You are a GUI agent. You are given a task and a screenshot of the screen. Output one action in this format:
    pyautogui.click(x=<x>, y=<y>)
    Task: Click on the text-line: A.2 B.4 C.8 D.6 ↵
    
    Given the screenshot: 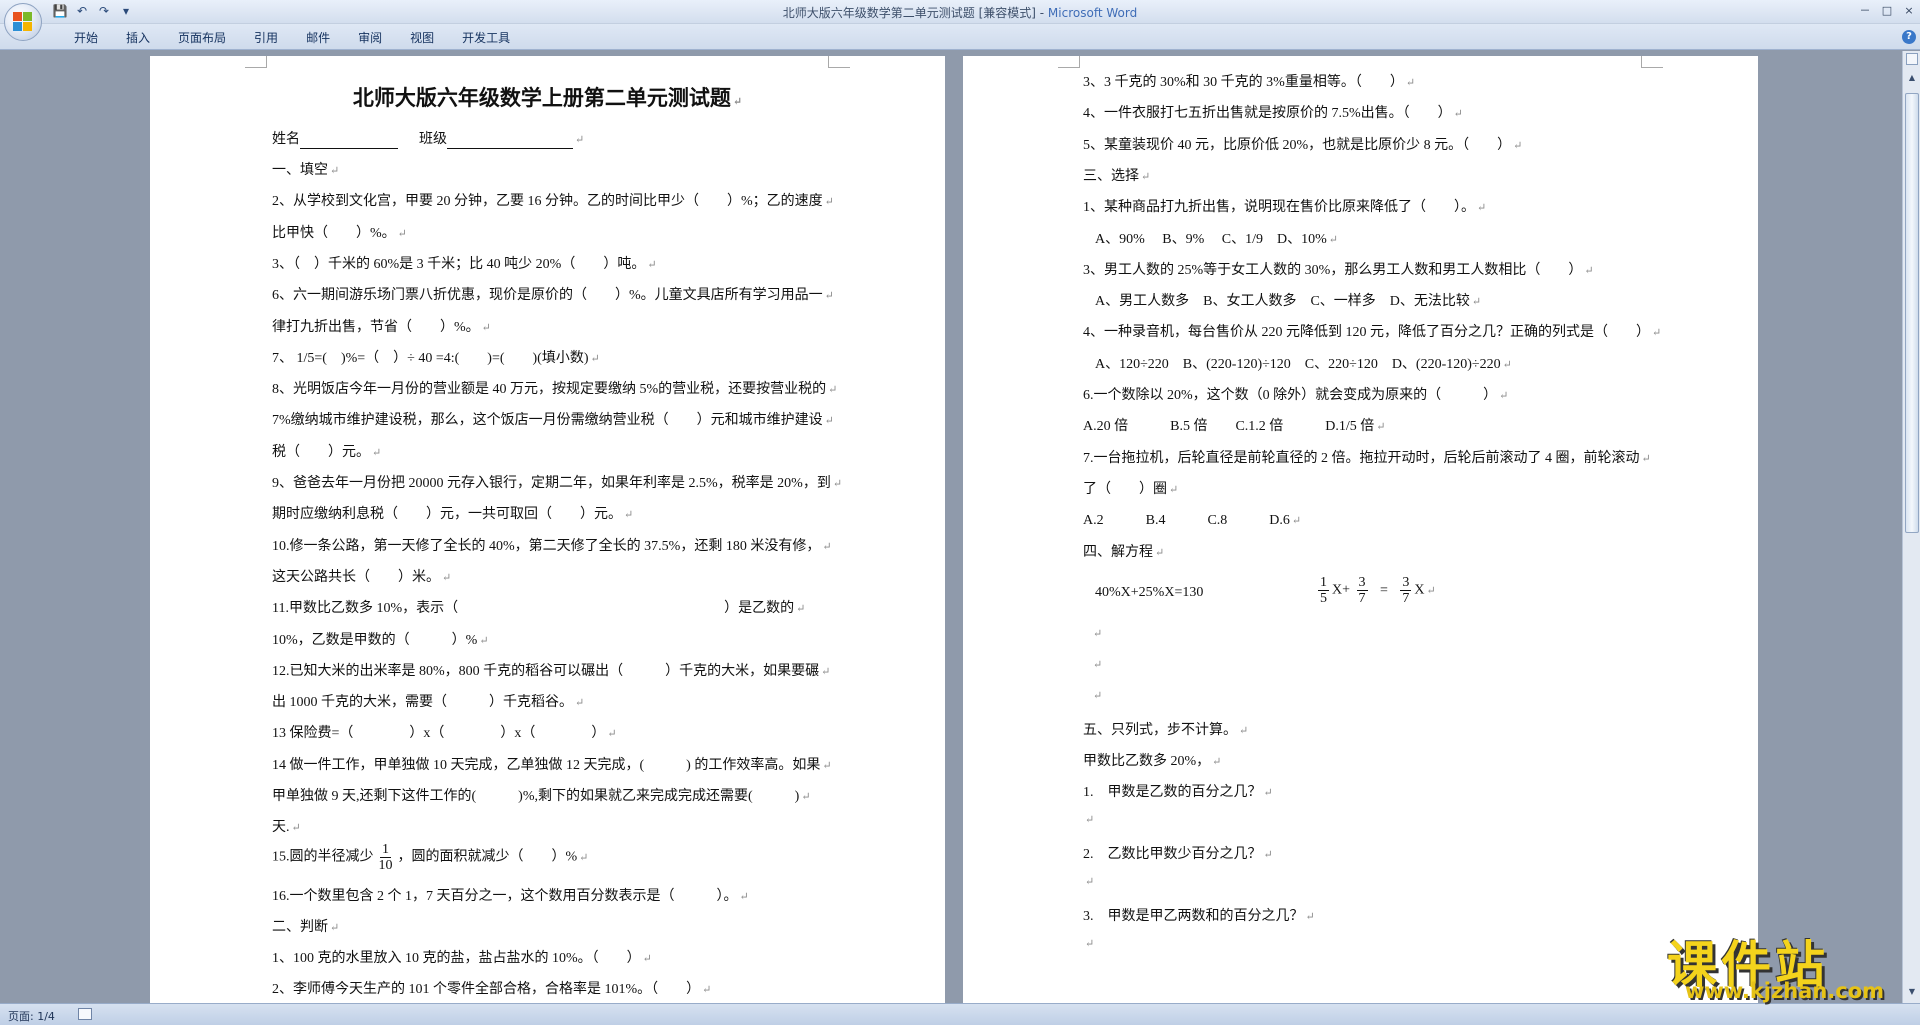 What is the action you would take?
    pyautogui.click(x=1192, y=520)
    